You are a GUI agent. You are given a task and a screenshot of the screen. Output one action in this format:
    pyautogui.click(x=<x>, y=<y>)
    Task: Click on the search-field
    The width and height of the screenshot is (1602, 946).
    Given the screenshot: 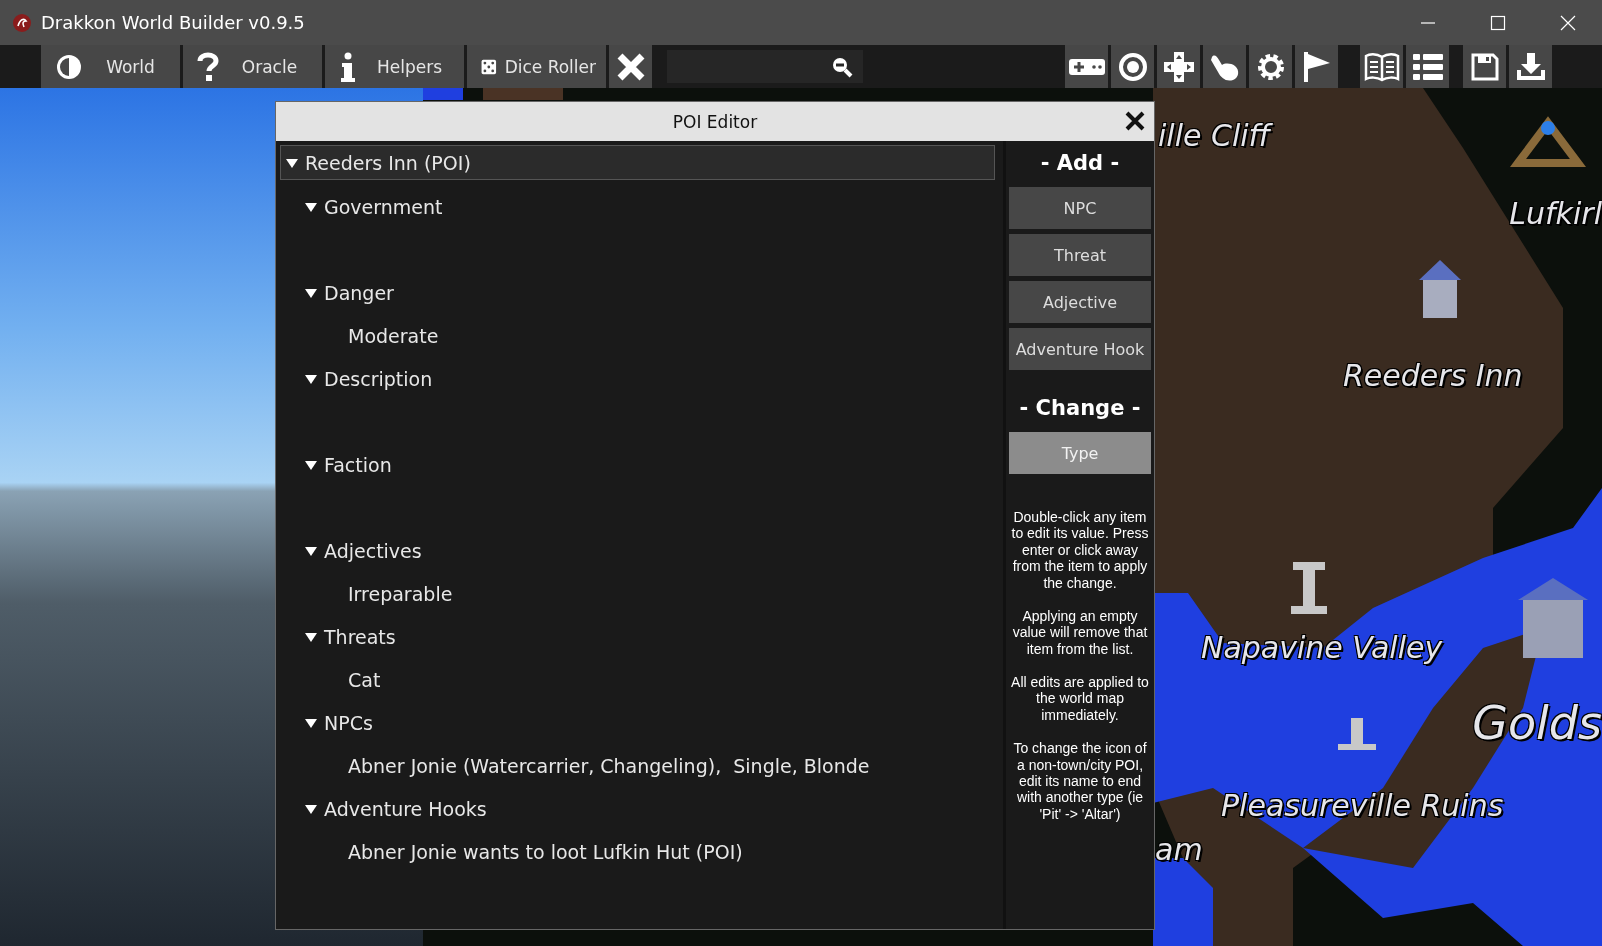 What is the action you would take?
    pyautogui.click(x=765, y=66)
    